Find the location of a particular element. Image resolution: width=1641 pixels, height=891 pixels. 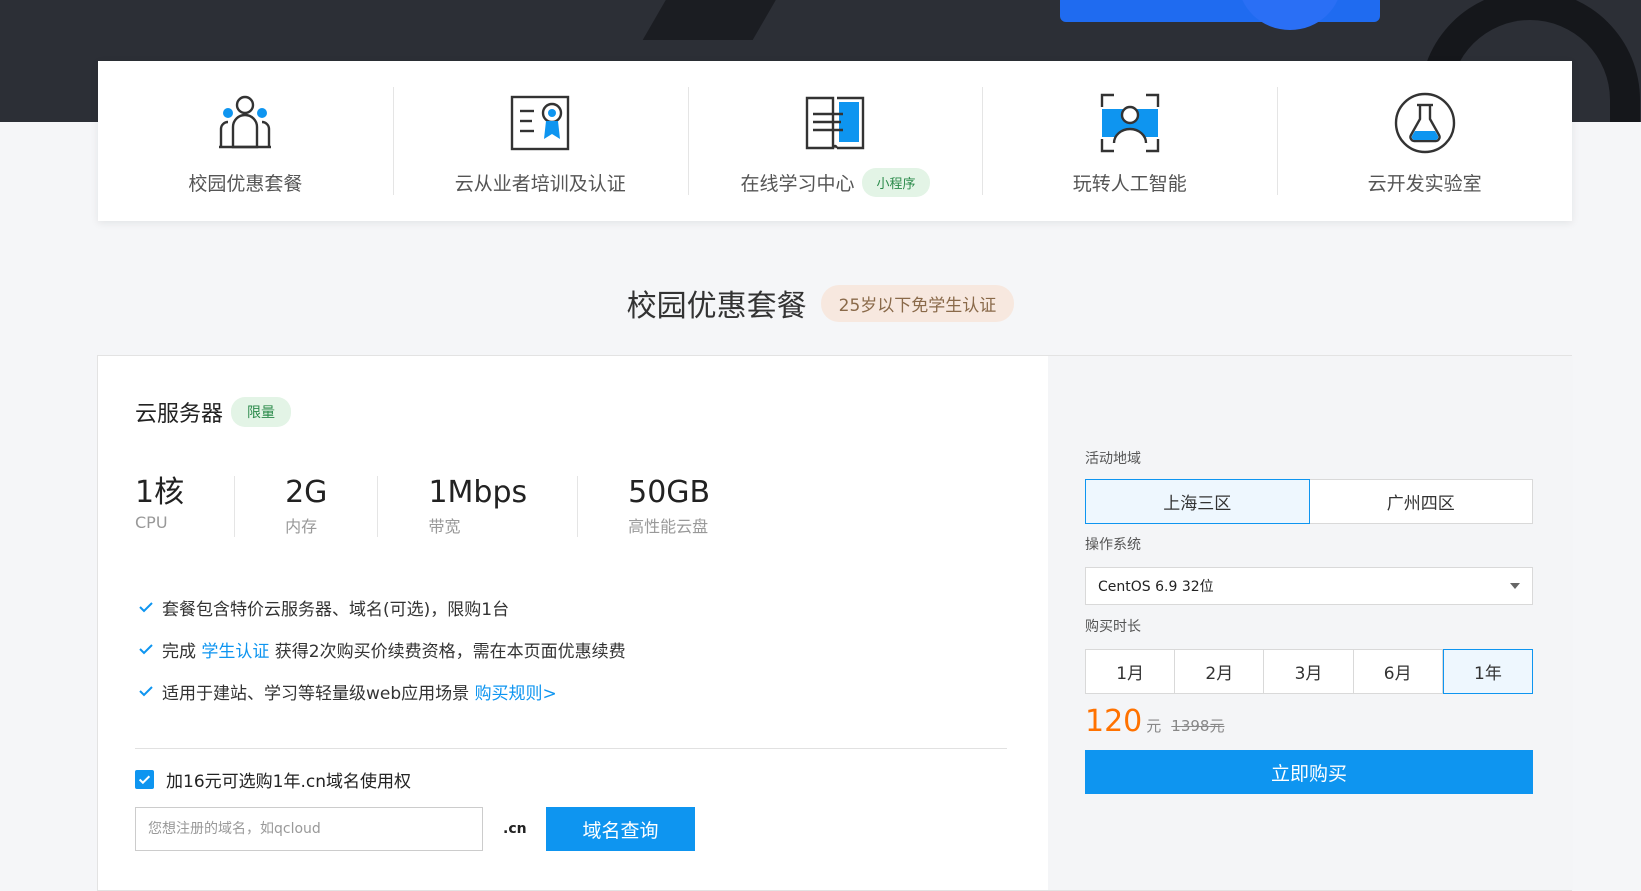

list-item: 套餐包含特价云服务器、域名(可选)，限购1台 is located at coordinates (382, 607).